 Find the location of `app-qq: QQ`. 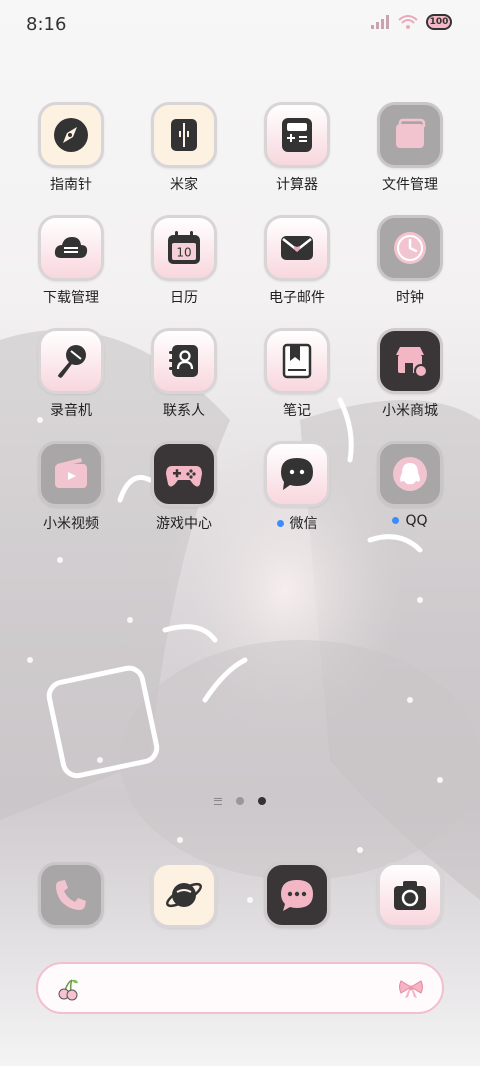

app-qq: QQ is located at coordinates (410, 496).